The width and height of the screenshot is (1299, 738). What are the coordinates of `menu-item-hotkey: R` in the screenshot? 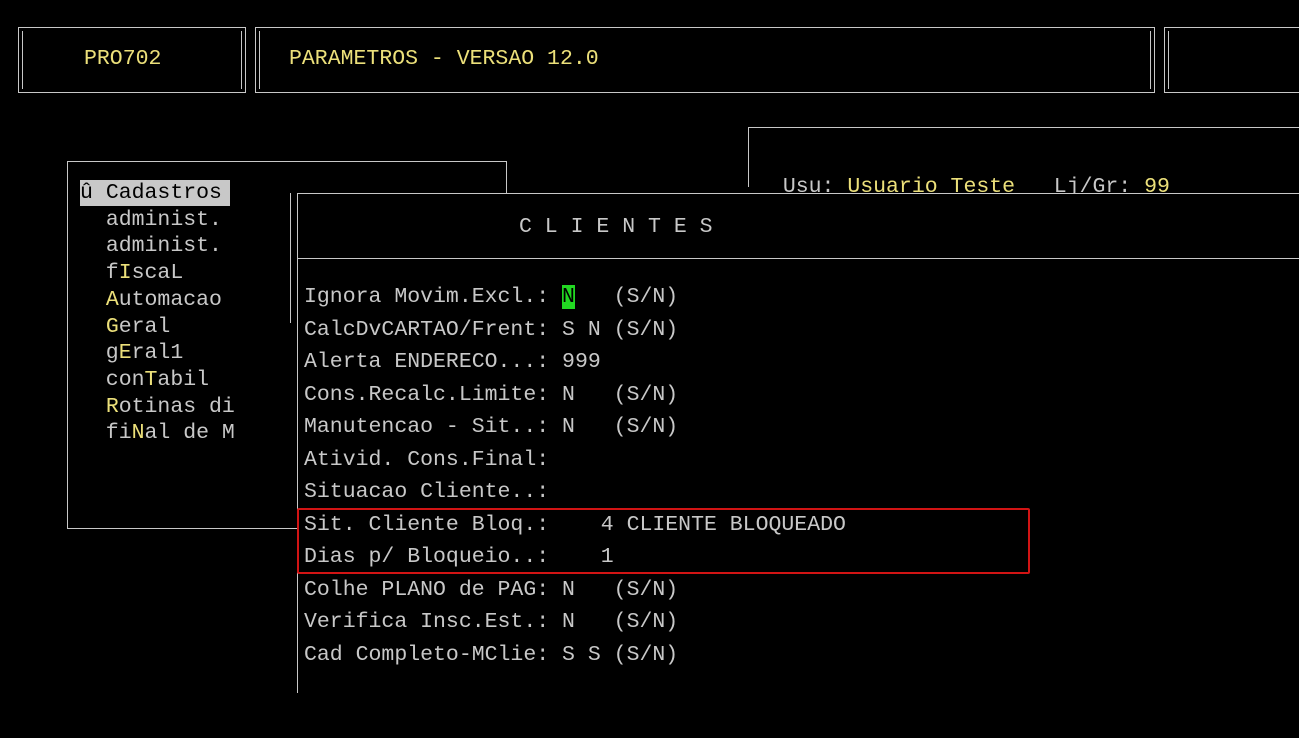 It's located at (112, 406).